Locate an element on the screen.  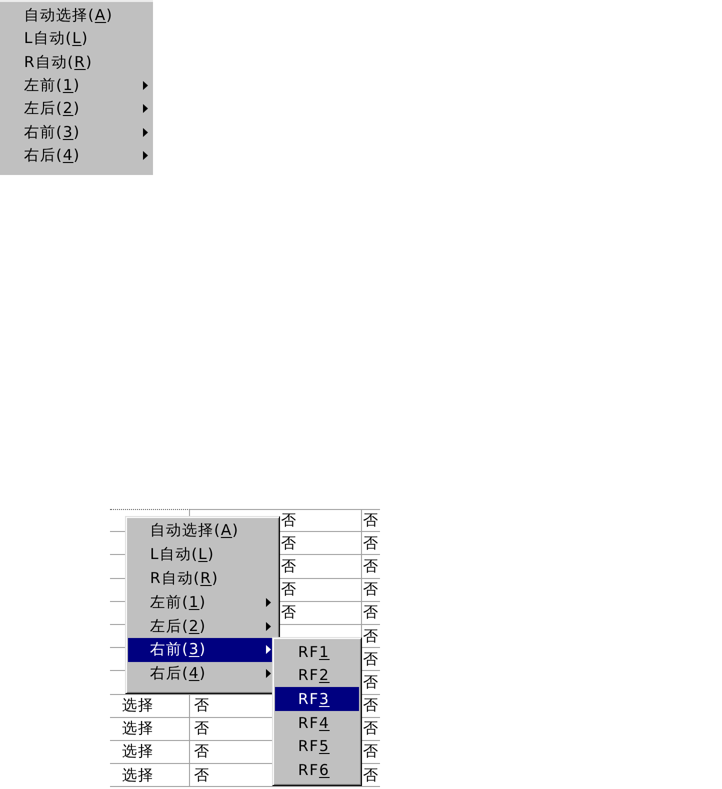
menu-item: RF4 is located at coordinates (317, 722).